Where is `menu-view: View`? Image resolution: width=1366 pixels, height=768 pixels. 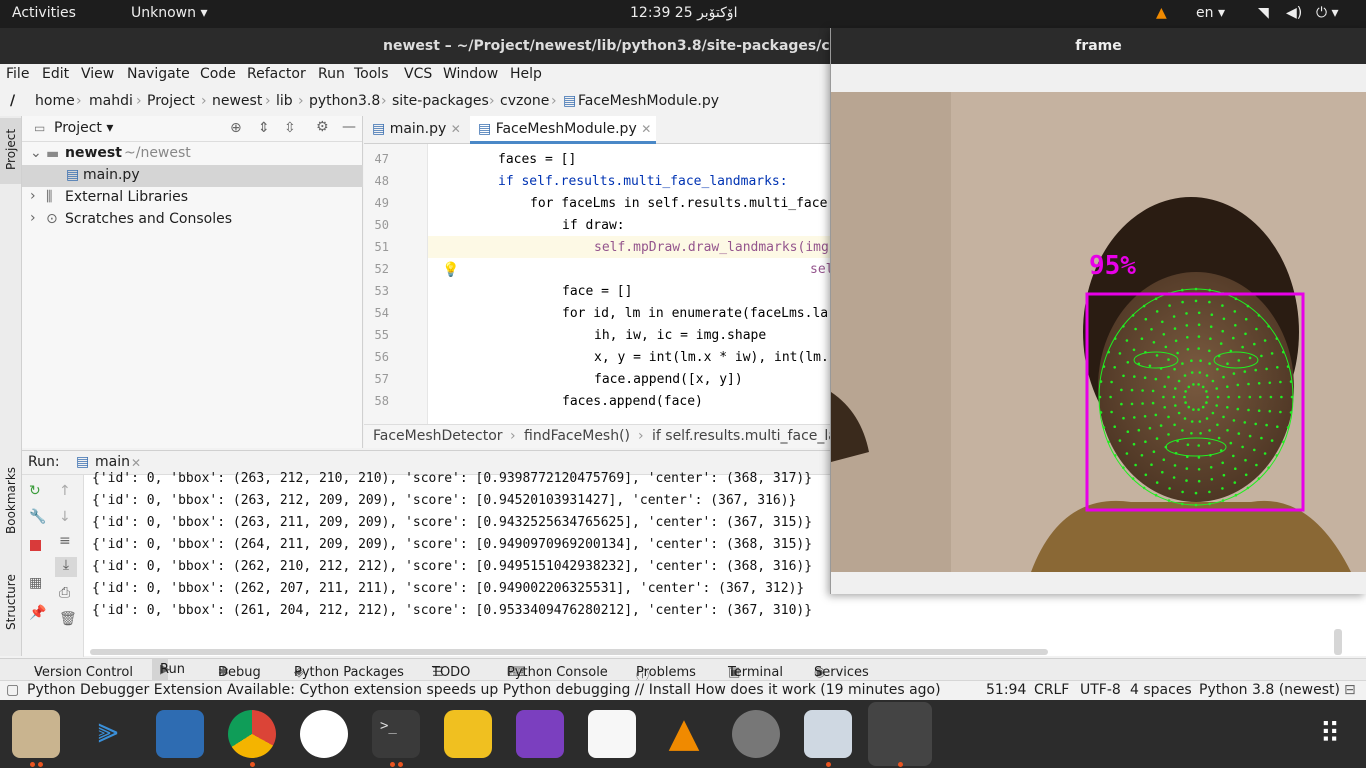 menu-view: View is located at coordinates (97, 74).